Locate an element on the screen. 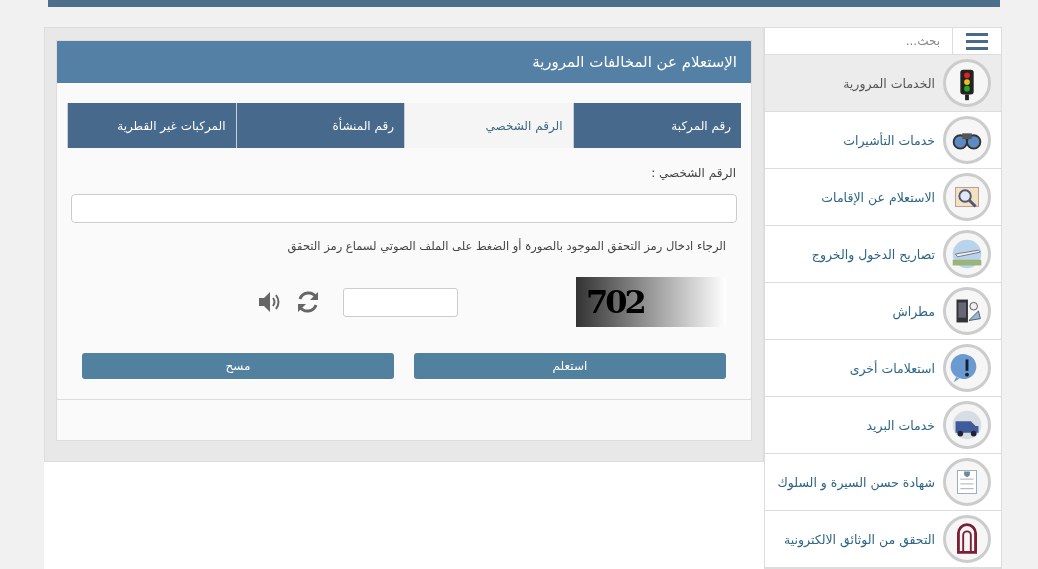 This screenshot has width=1038, height=569. sidebar-item: الخدمات المرورية is located at coordinates (883, 83).